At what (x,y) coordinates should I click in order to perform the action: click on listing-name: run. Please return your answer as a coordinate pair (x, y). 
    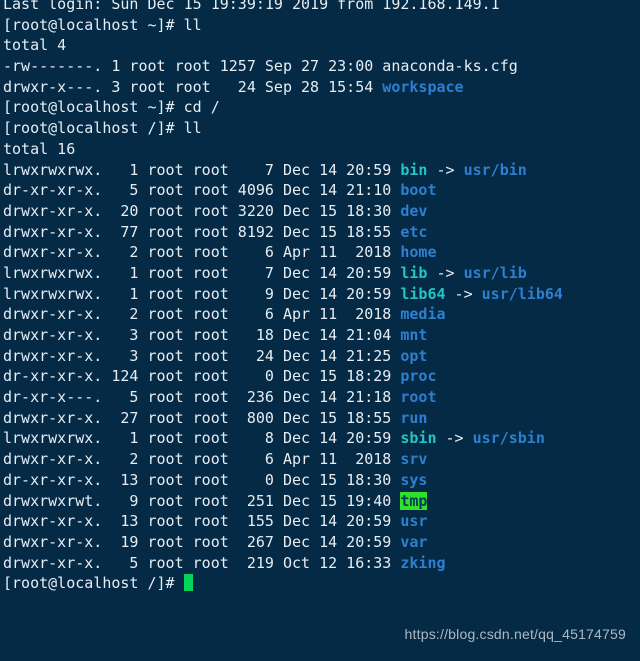
    Looking at the image, I should click on (414, 417).